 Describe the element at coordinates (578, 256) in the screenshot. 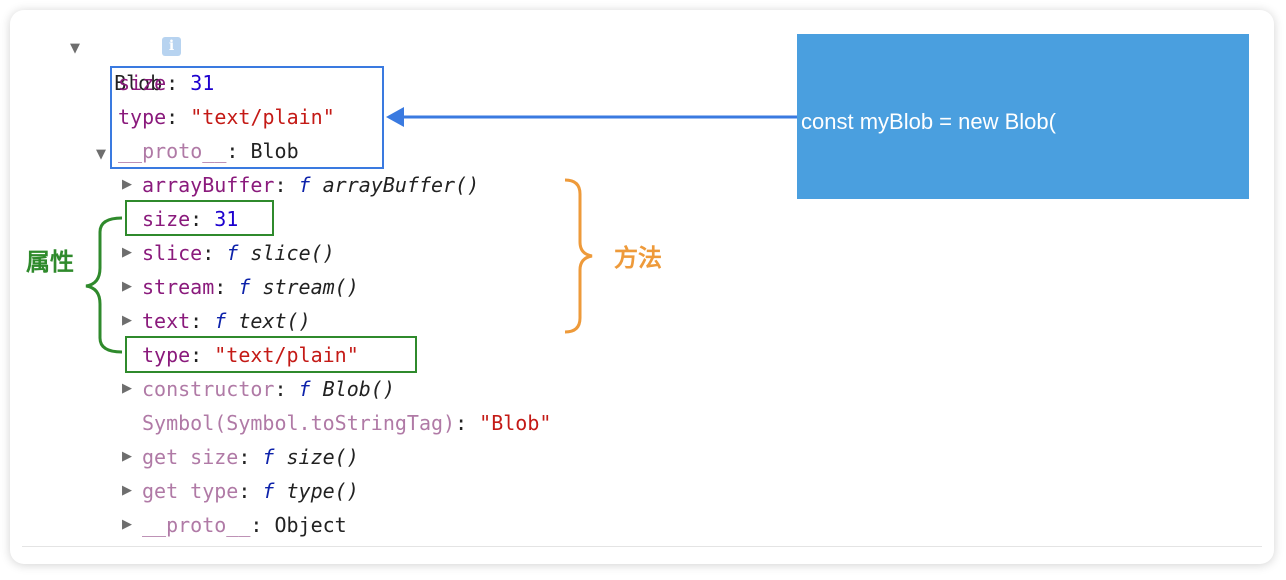

I see `right-brace-icon` at that location.